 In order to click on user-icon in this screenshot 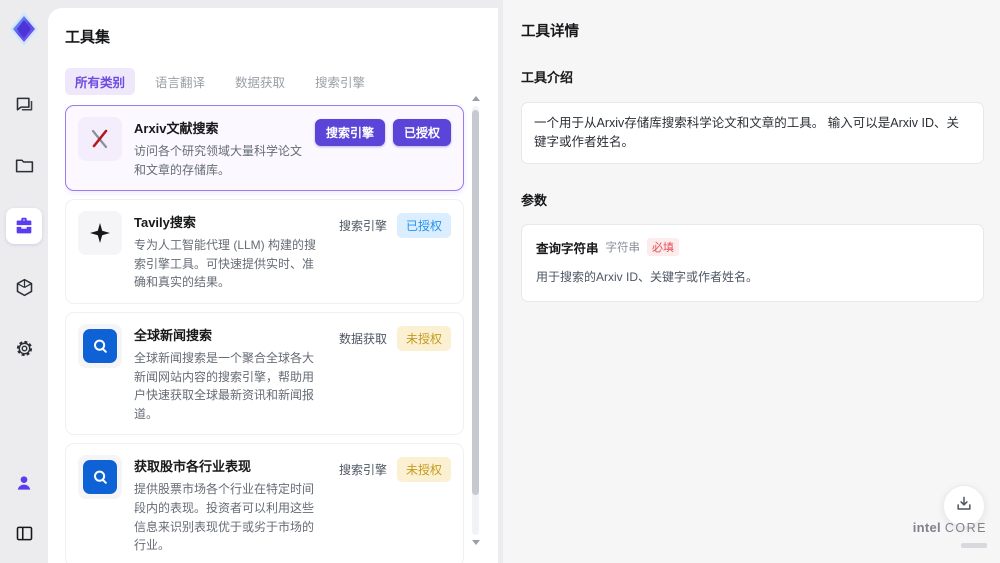, I will do `click(24, 483)`.